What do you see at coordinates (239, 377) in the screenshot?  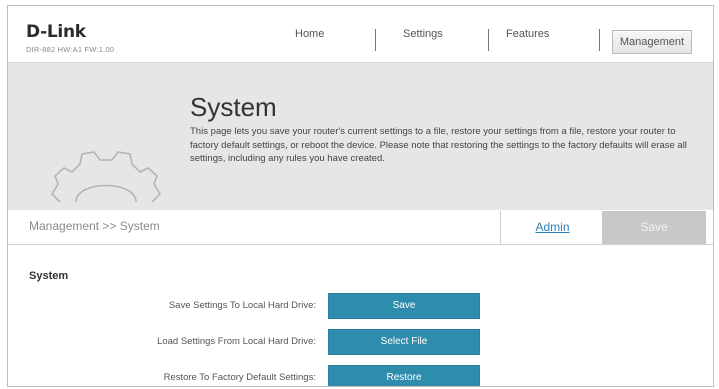 I see `restore-defaults-label: Restore To Factory Default Settings:` at bounding box center [239, 377].